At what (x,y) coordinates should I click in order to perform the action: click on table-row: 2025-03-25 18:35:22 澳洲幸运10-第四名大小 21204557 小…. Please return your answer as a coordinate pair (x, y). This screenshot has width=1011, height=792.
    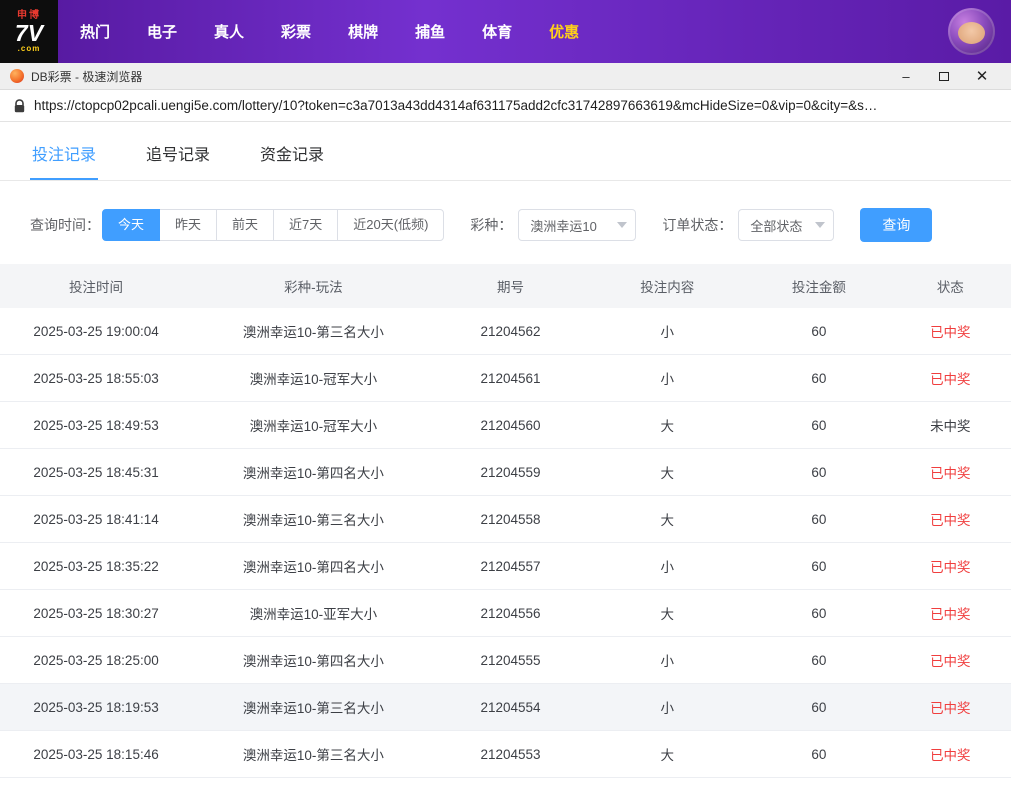
    Looking at the image, I should click on (505, 566).